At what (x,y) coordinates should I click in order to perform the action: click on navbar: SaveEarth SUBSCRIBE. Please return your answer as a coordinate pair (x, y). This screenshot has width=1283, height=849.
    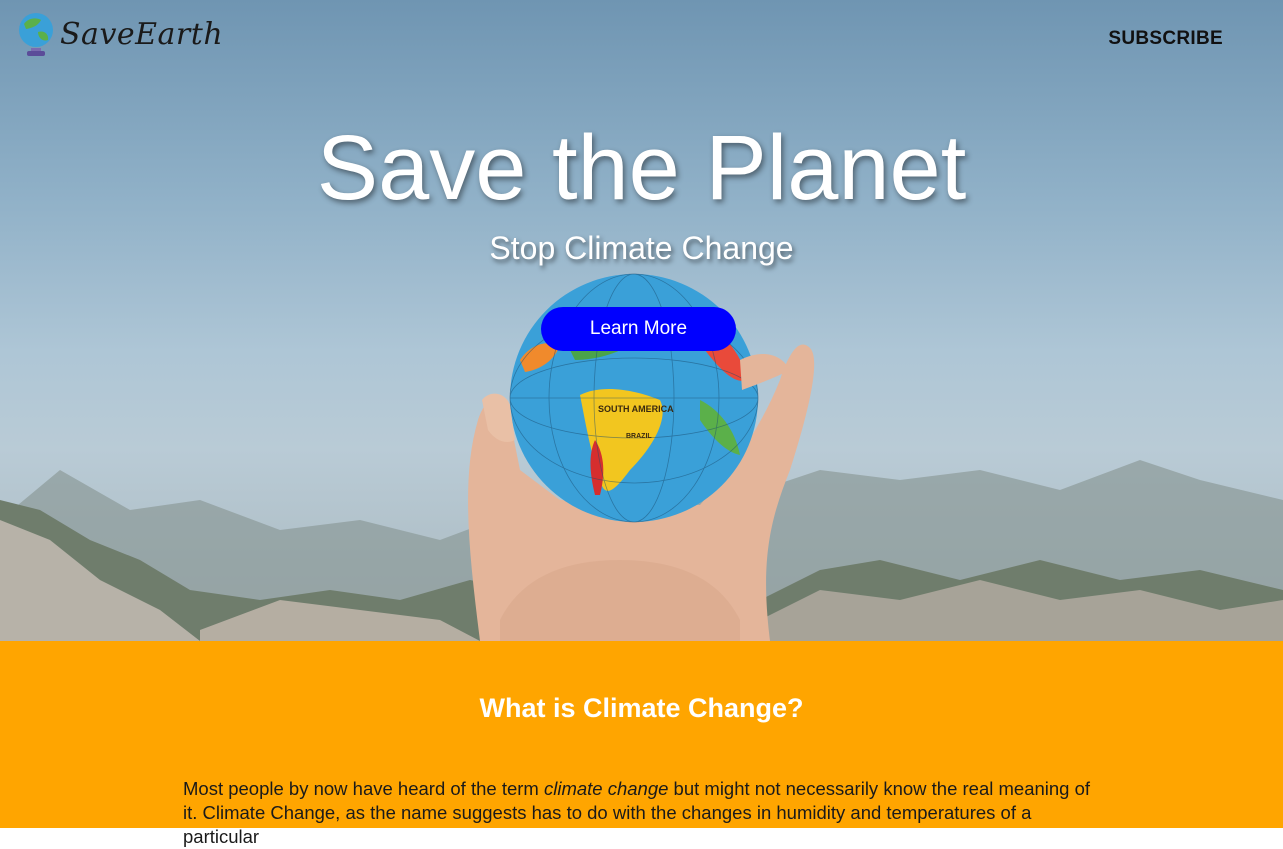
    Looking at the image, I should click on (641, 40).